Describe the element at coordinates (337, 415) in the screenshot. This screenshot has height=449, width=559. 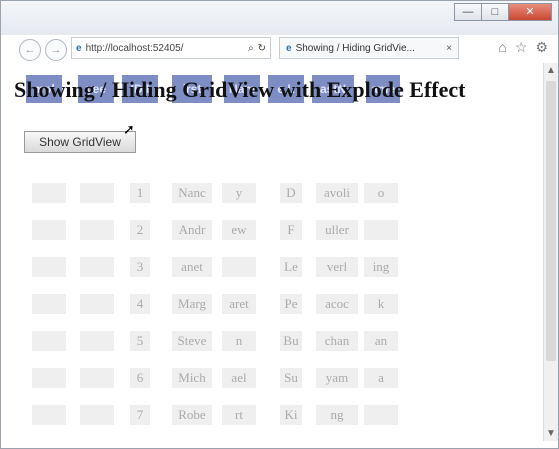
I see `grid-cell: ng` at that location.